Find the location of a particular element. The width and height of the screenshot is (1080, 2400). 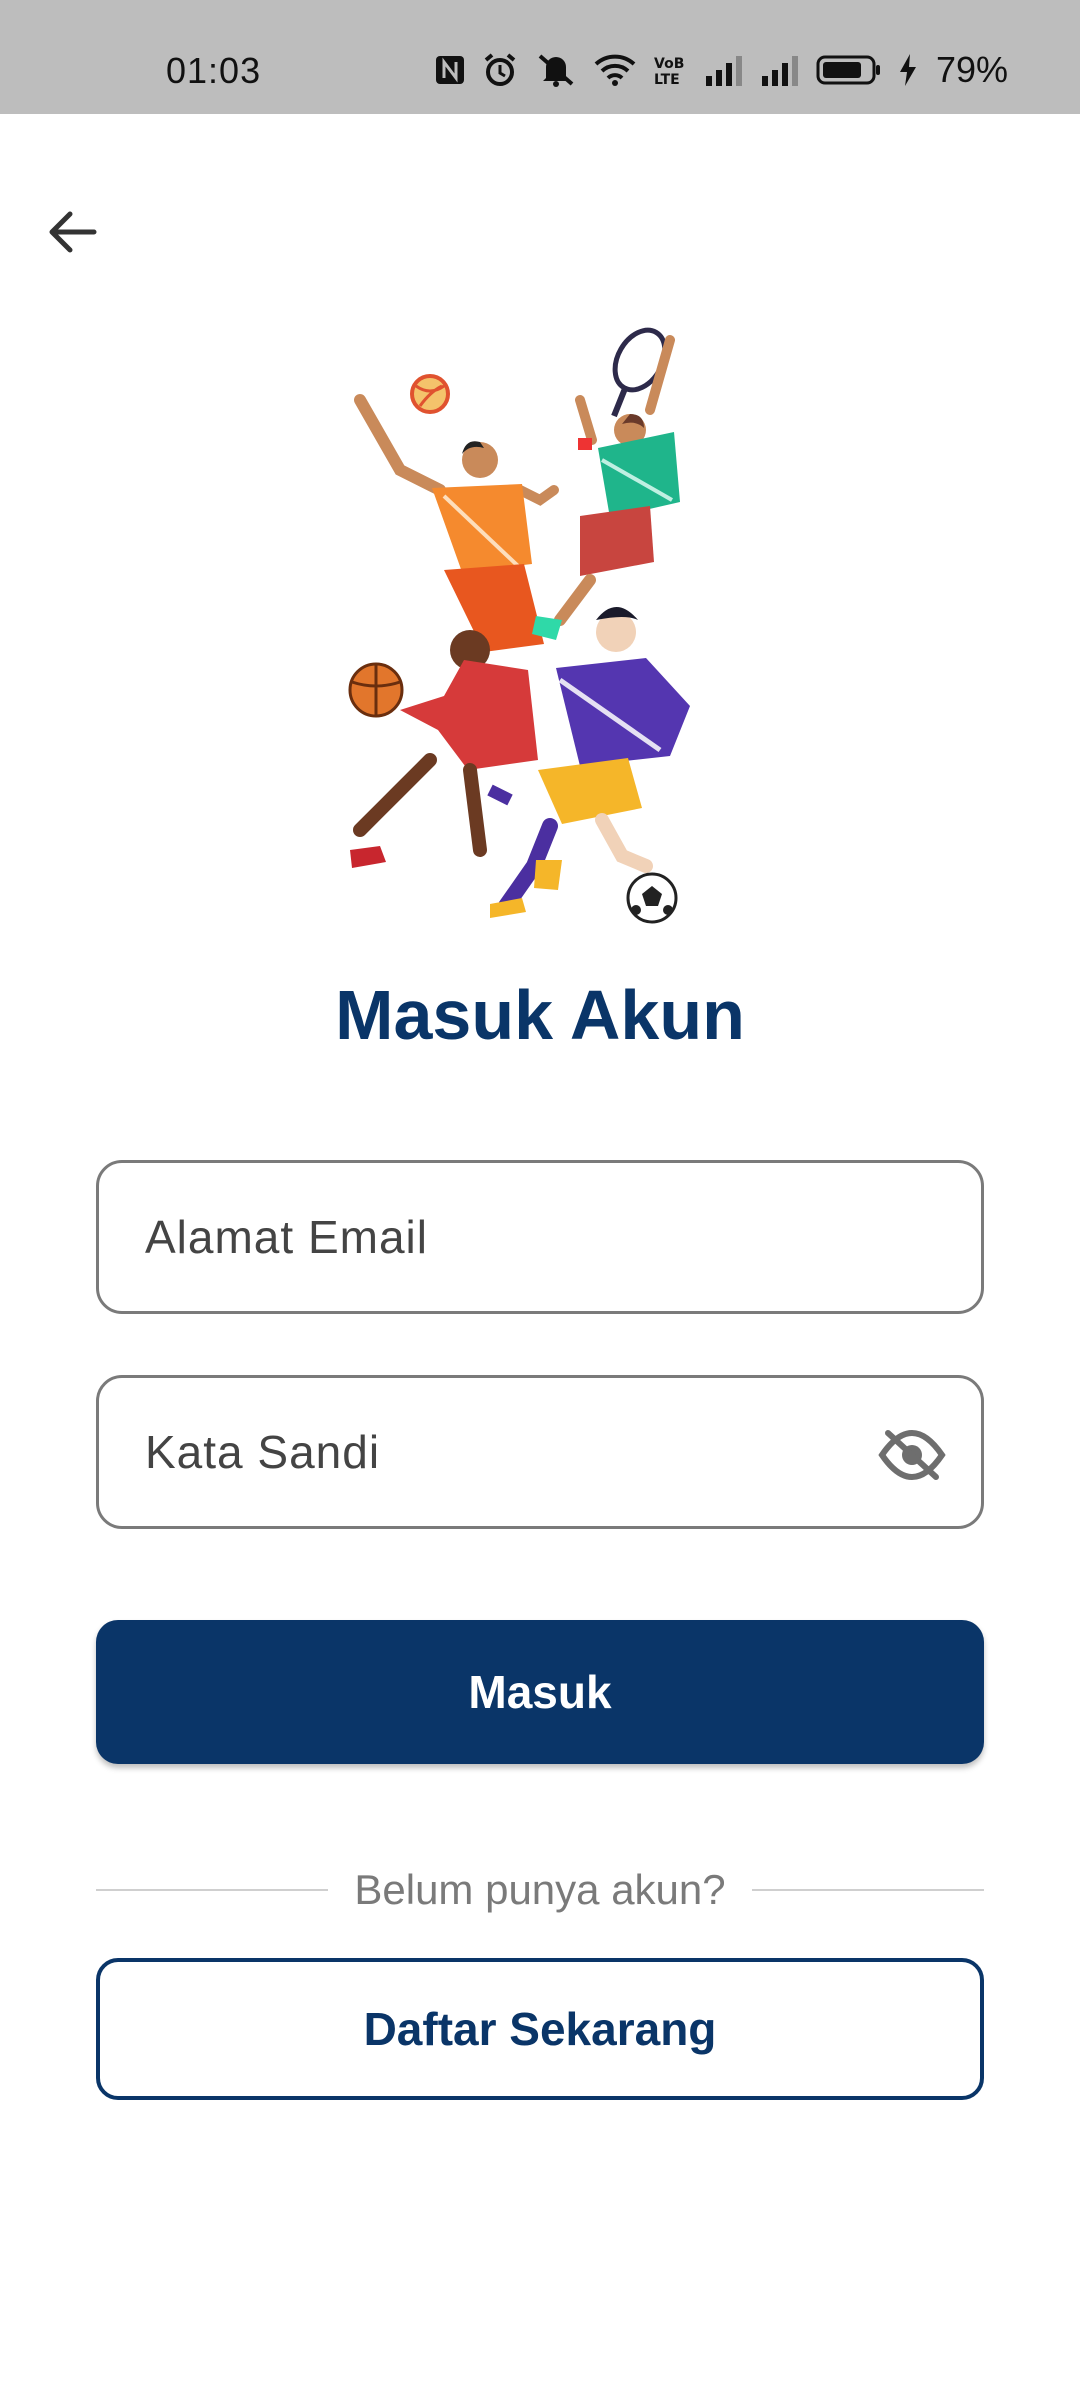

password-field is located at coordinates (540, 1452).